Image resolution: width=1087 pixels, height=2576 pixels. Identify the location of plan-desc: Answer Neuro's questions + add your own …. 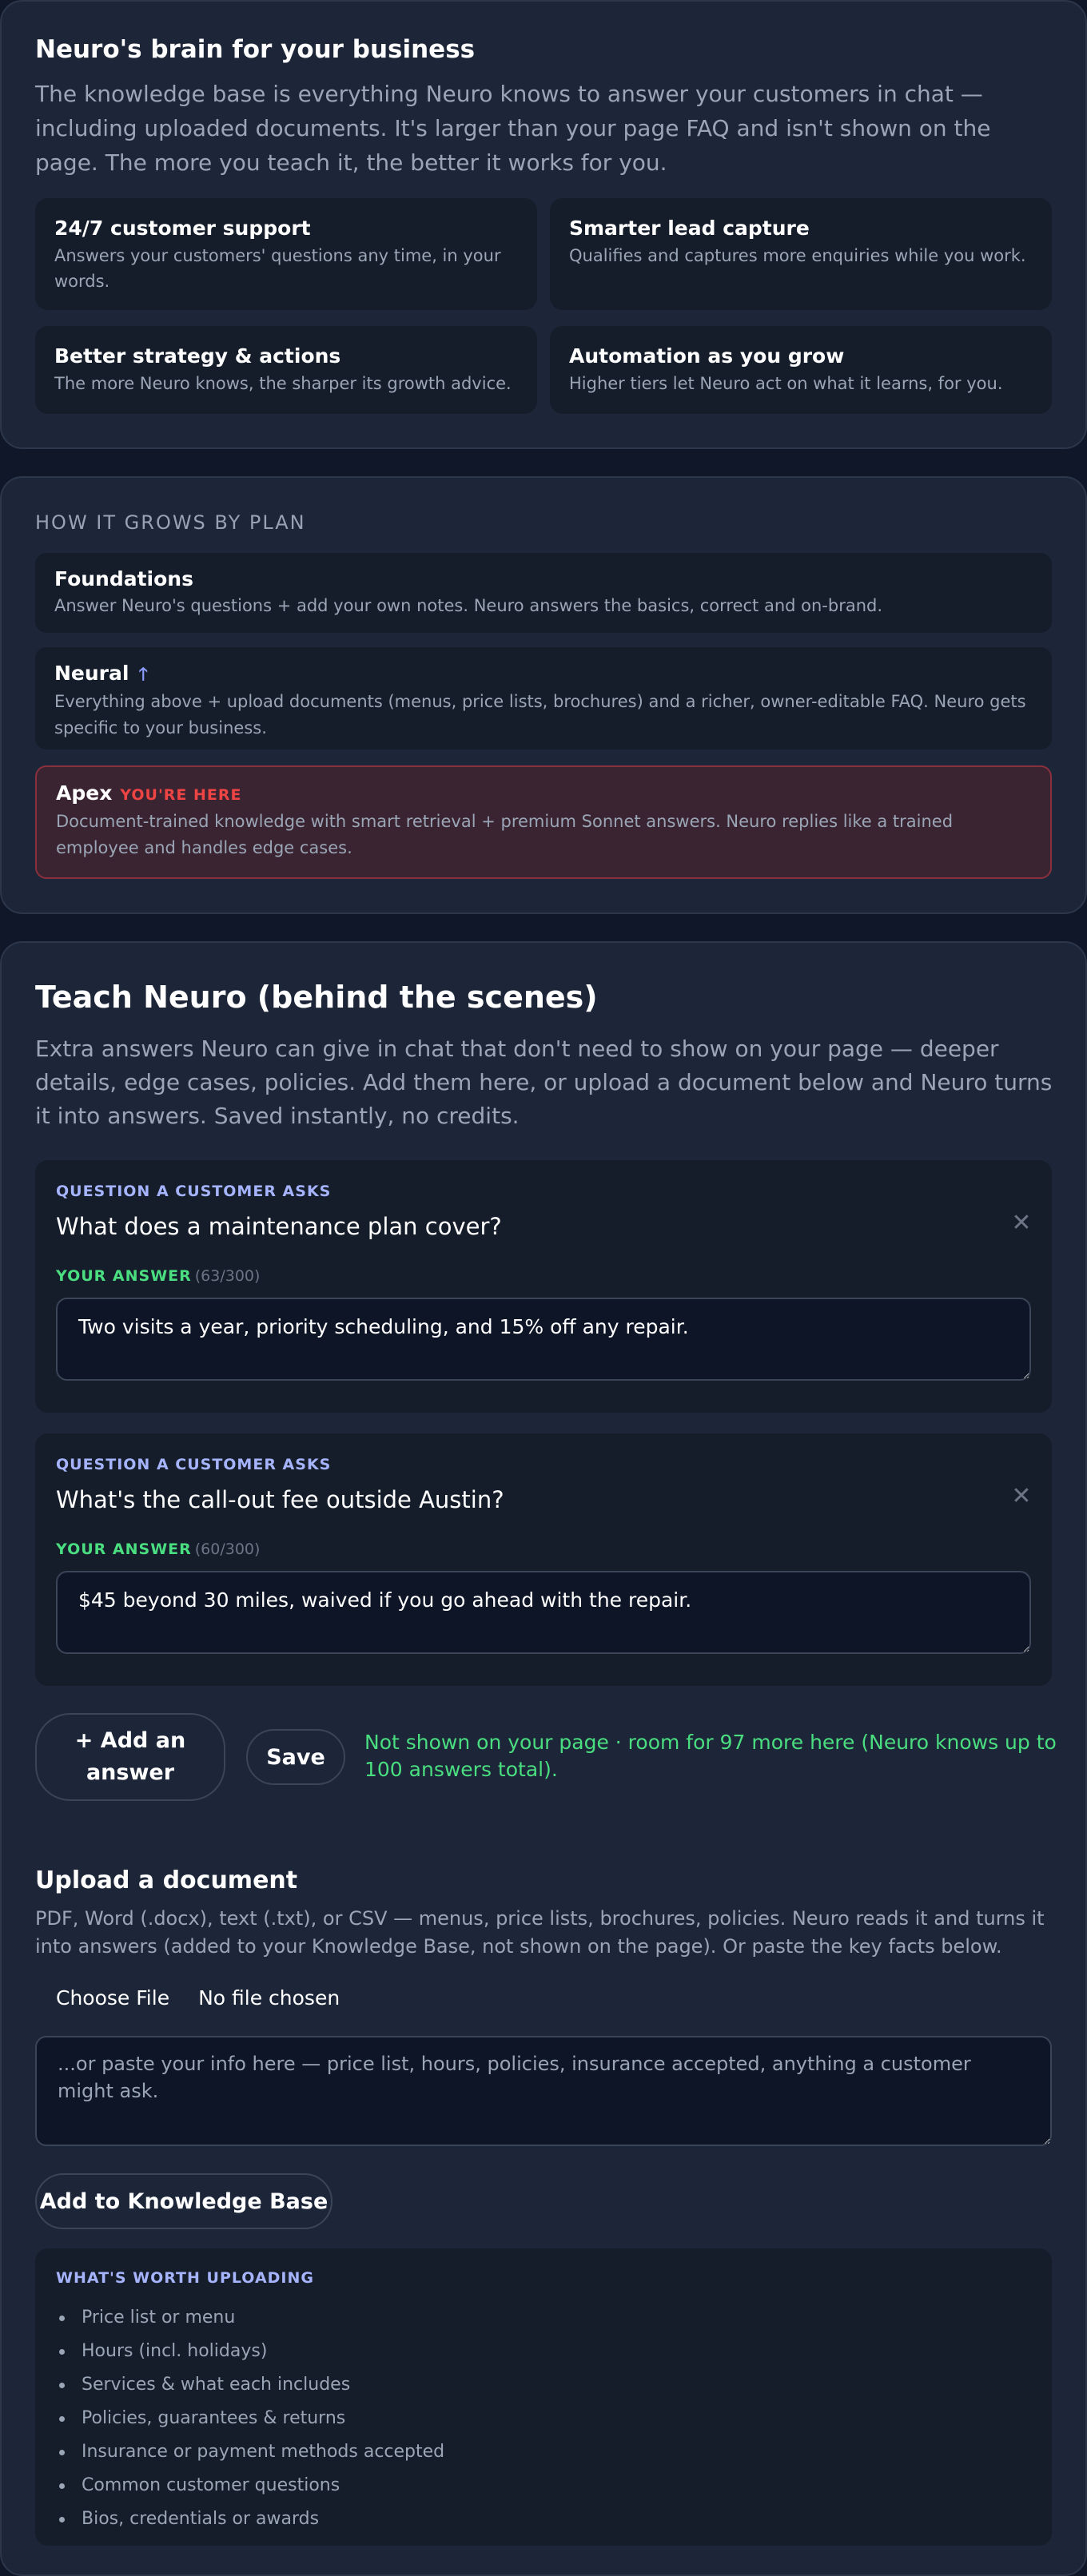
(469, 605).